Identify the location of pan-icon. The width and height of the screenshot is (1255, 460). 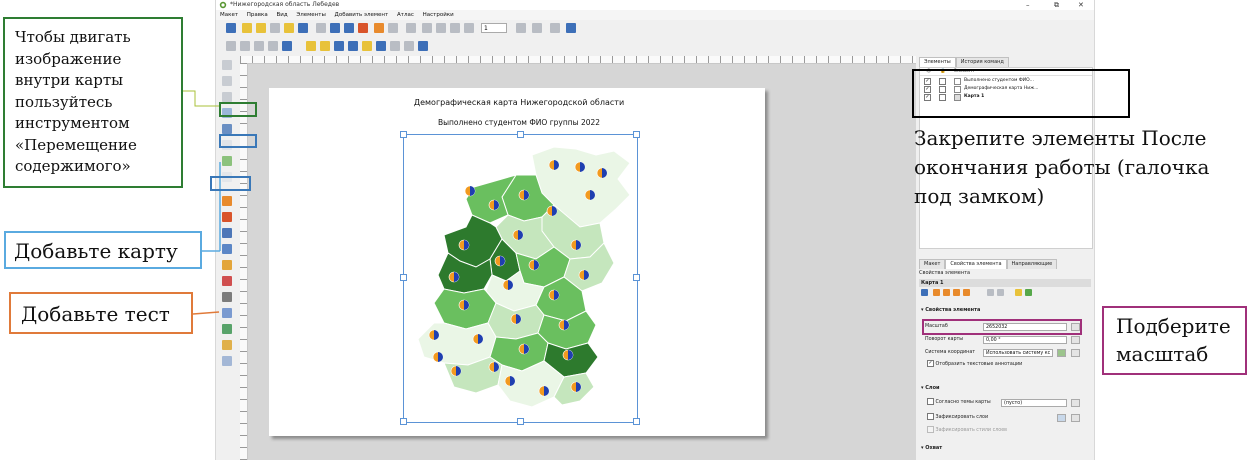
(227, 65).